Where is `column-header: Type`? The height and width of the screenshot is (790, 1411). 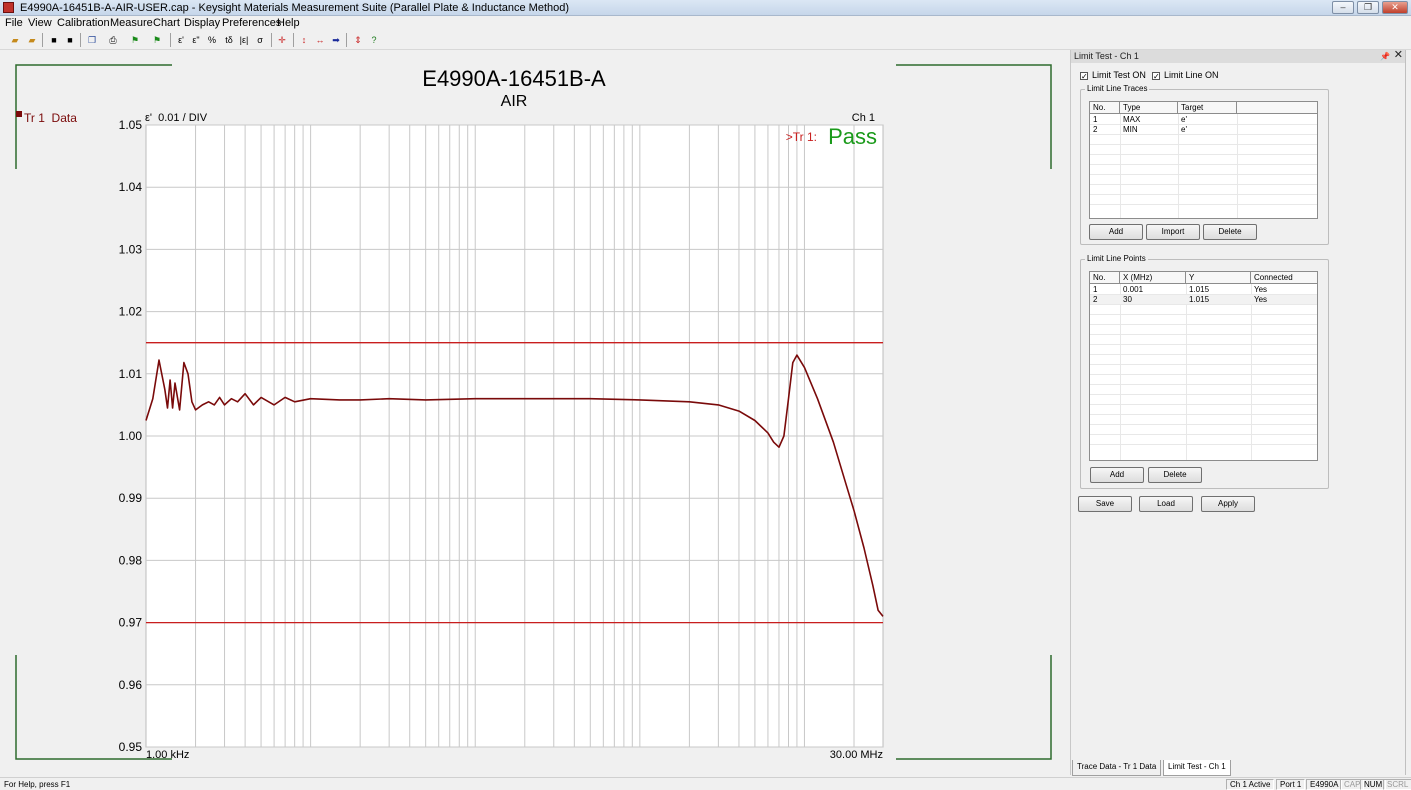
column-header: Type is located at coordinates (1149, 108).